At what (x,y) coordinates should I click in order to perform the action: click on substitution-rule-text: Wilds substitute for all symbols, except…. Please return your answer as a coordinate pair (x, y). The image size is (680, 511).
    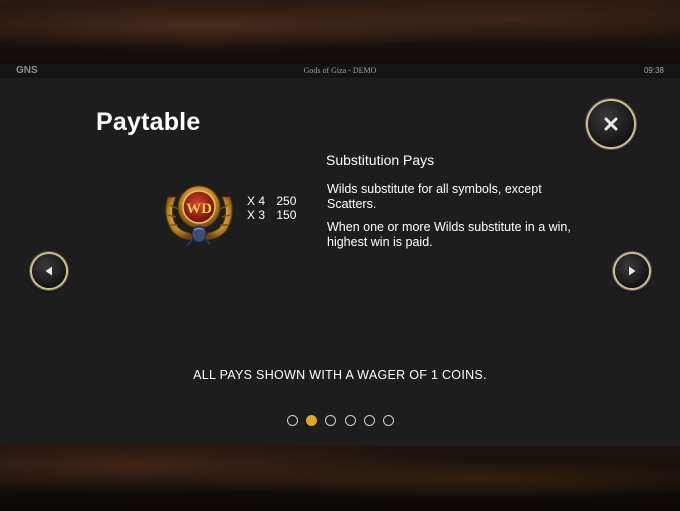
    Looking at the image, I should click on (434, 196).